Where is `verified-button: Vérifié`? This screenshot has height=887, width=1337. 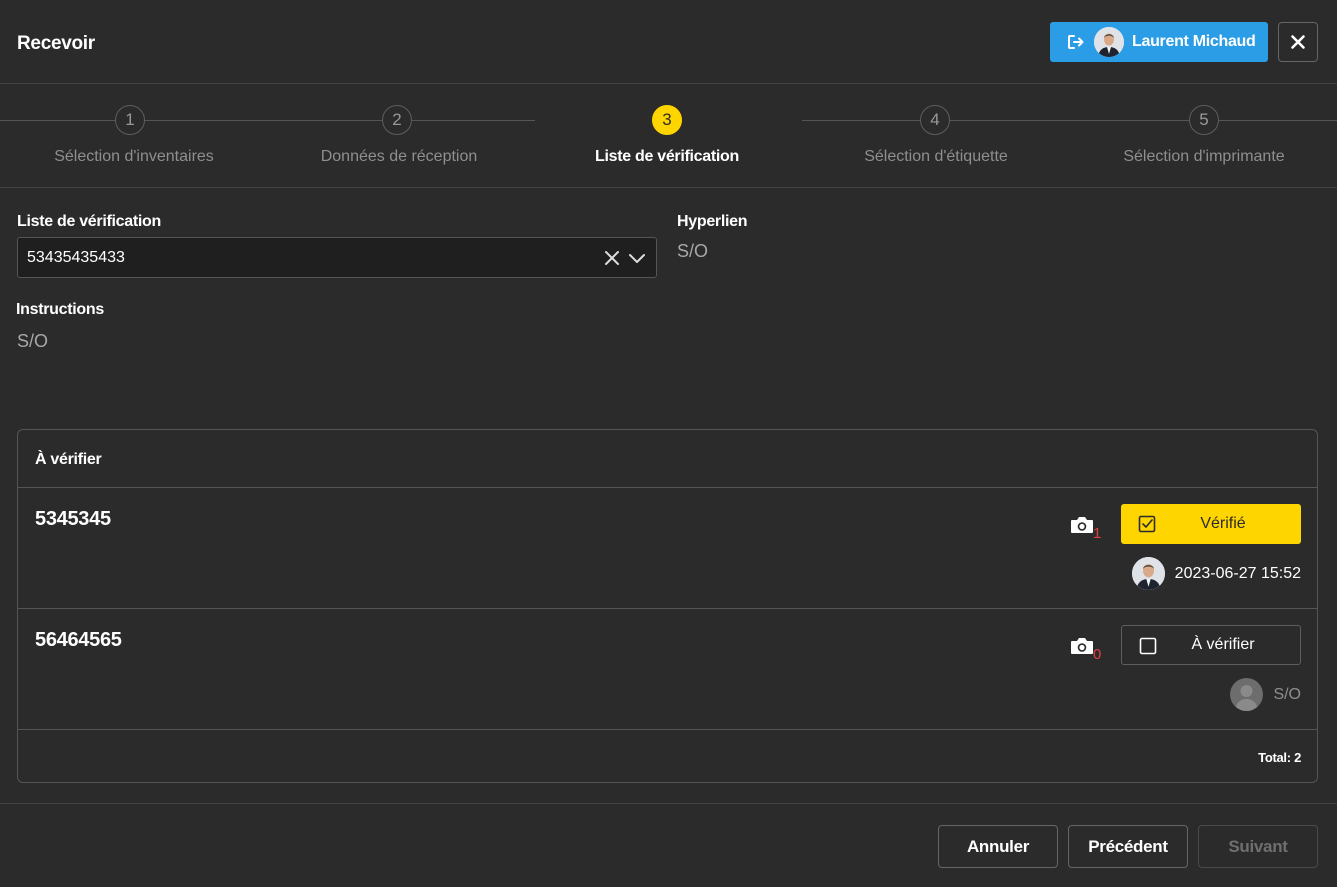
verified-button: Vérifié is located at coordinates (1211, 524).